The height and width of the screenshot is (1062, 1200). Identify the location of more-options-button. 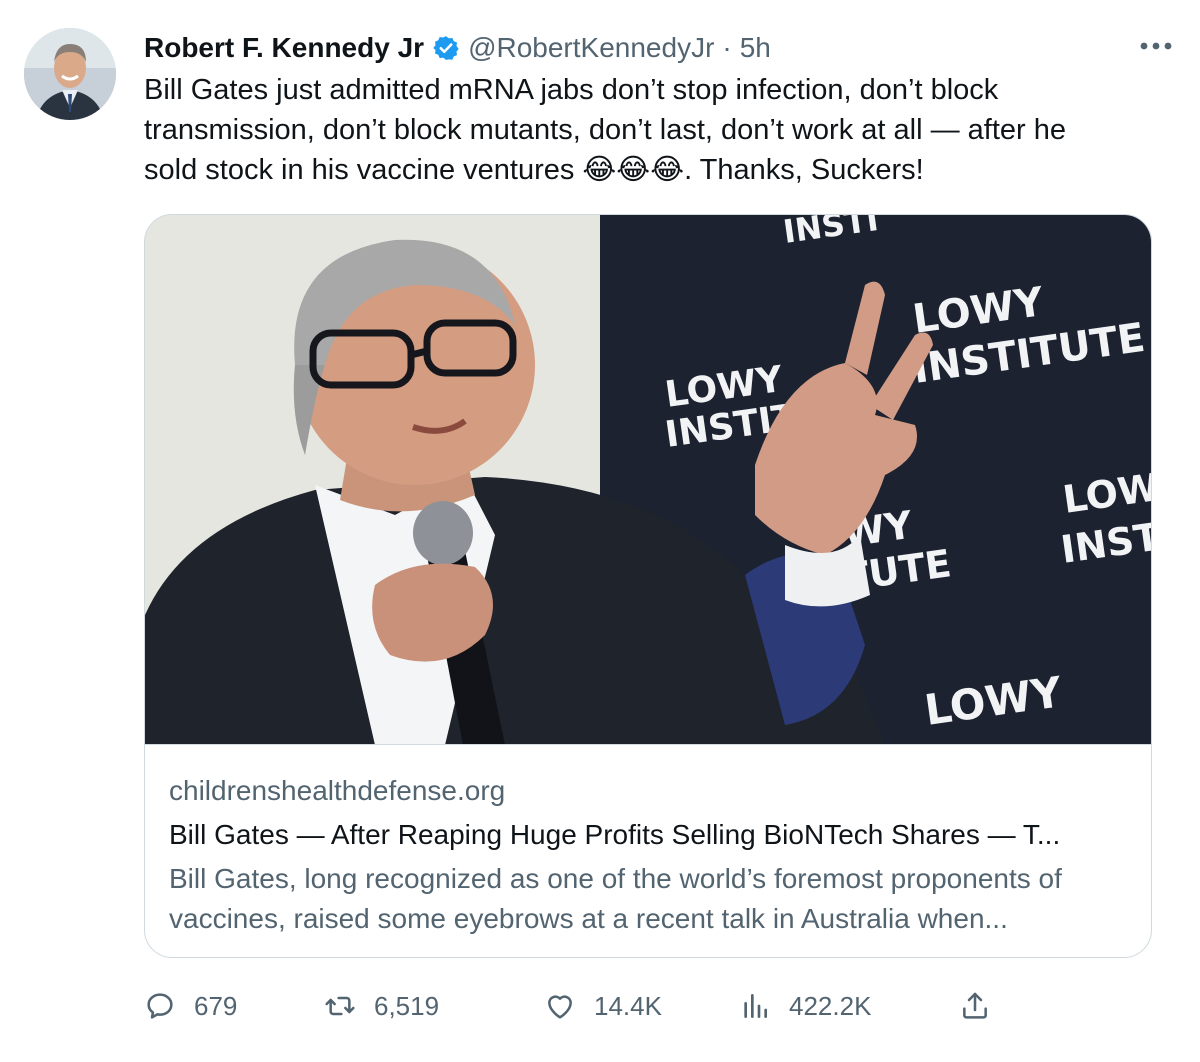
(1156, 46).